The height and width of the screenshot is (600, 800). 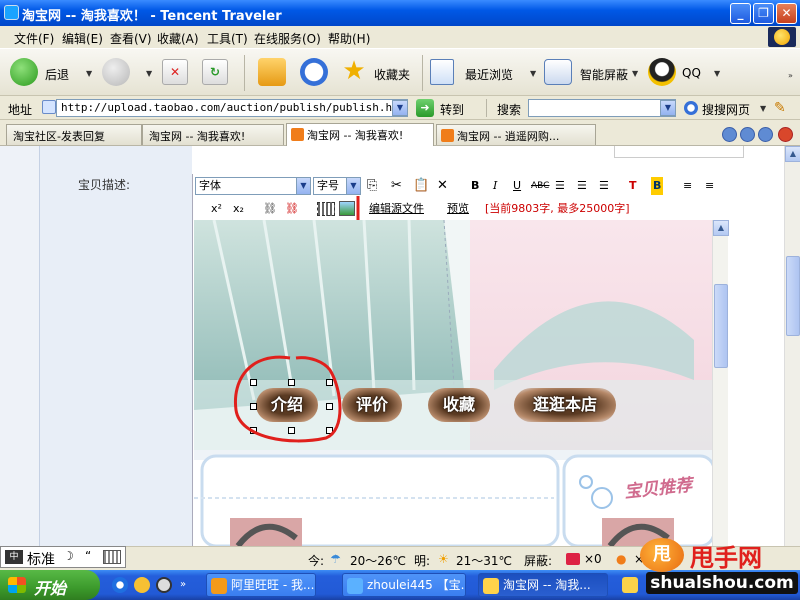 What do you see at coordinates (560, 186) in the screenshot?
I see `align-left-icon: ☰` at bounding box center [560, 186].